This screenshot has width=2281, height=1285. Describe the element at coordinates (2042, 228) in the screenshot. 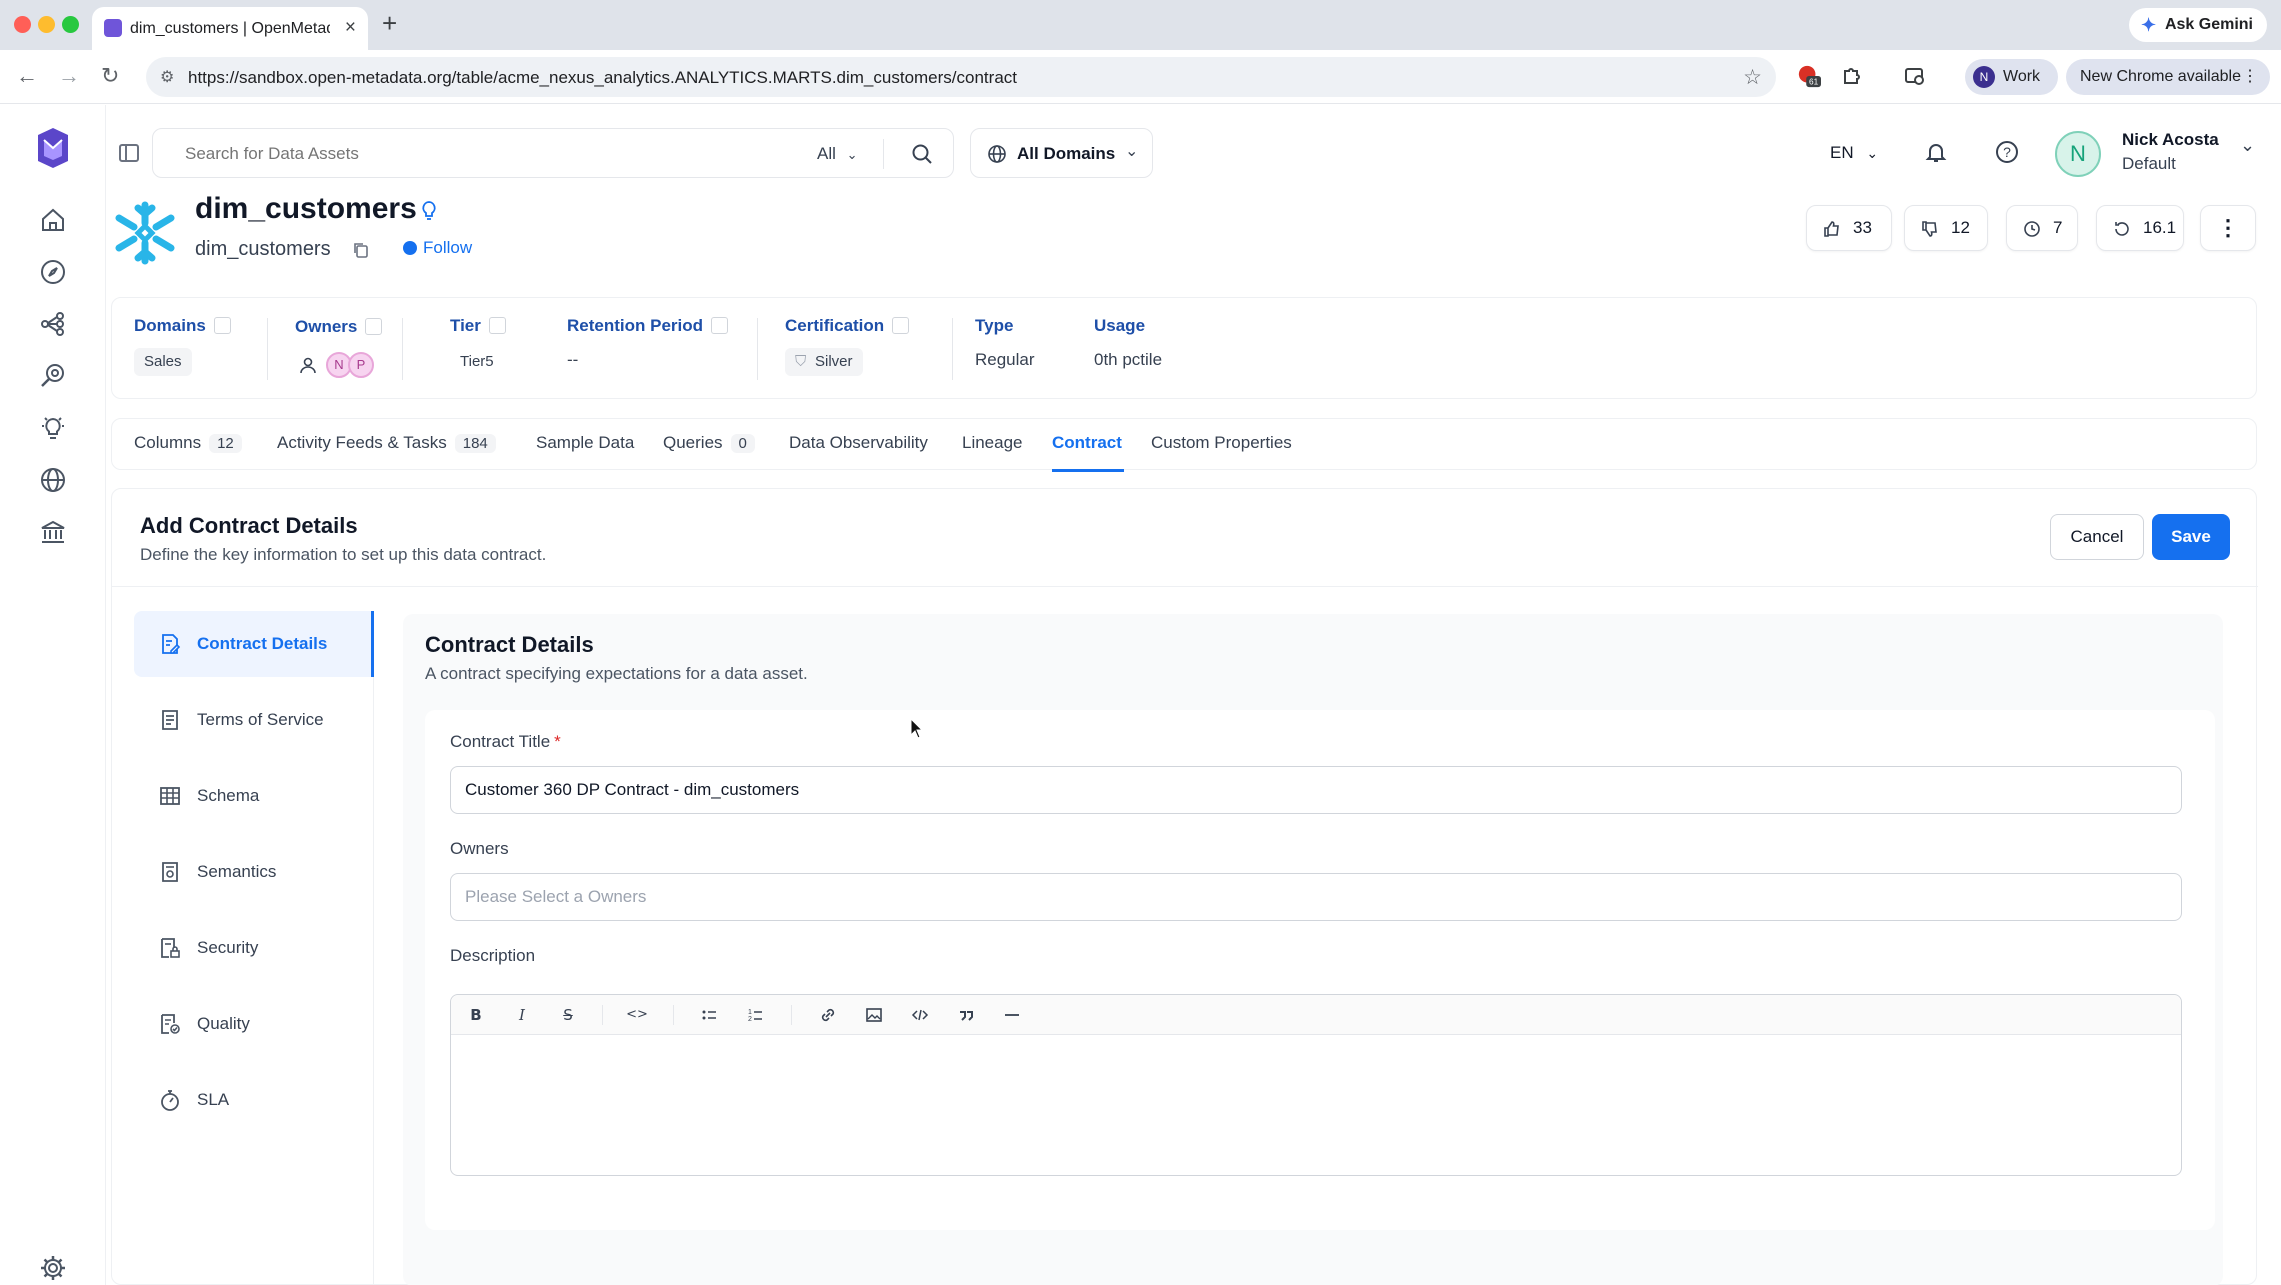

I see `watch-button: 7` at that location.